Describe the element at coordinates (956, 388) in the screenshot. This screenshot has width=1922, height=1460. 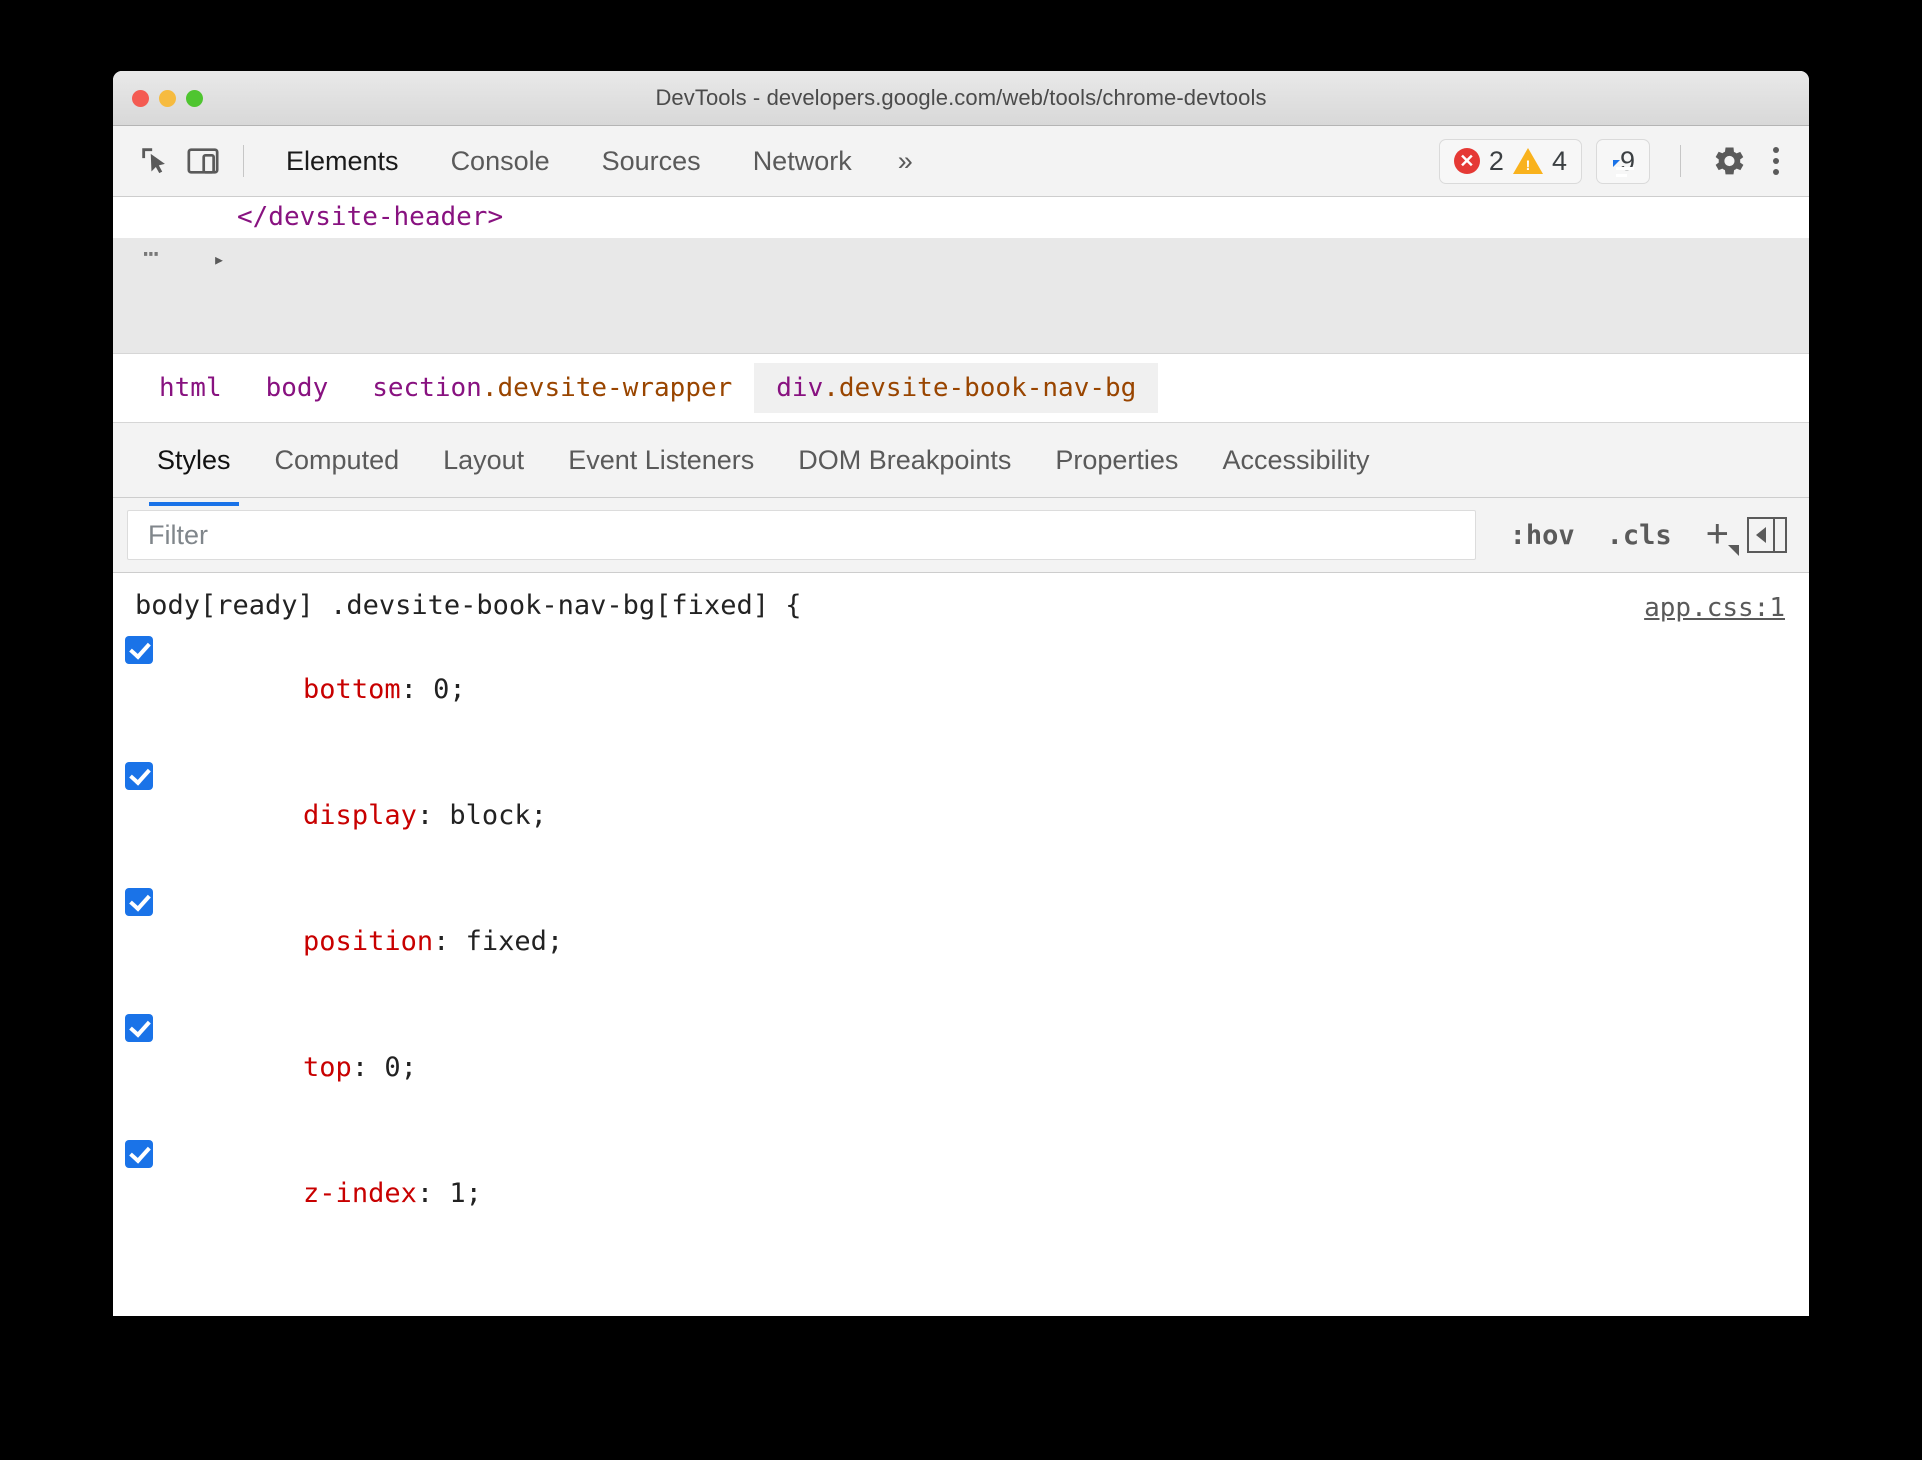
I see `breadcrumb-item-div: div.devsite-book-nav-bg` at that location.